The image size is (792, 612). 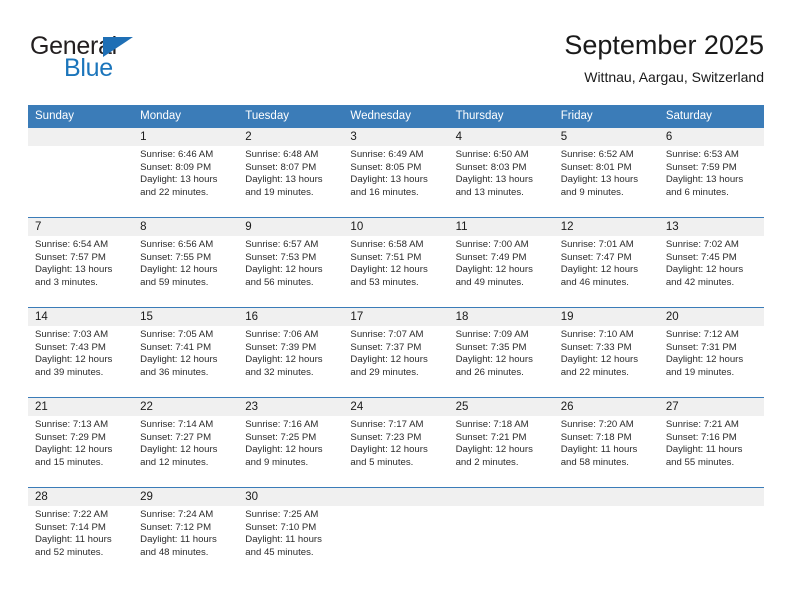 I want to click on daylight-text-line2: and 58 minutes., so click(x=594, y=462).